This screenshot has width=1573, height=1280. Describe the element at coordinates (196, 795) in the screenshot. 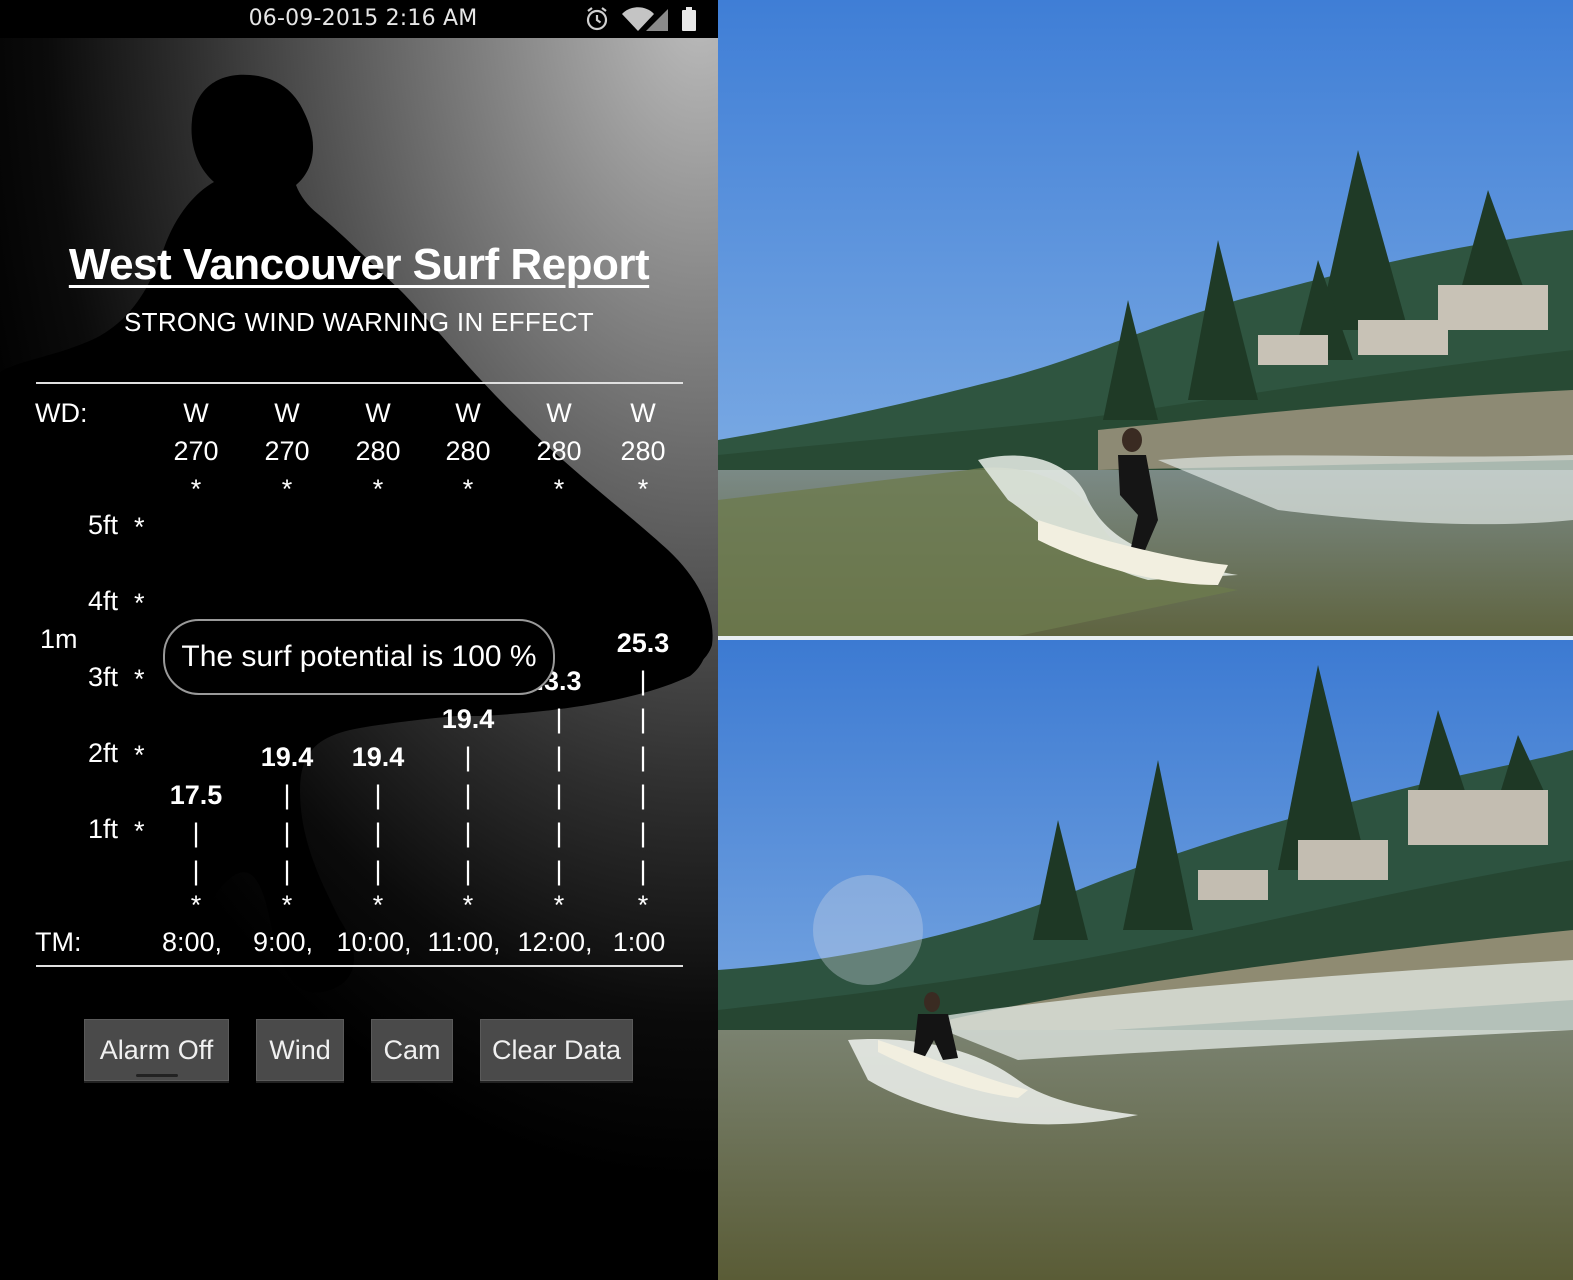

I see `bar-value-label: 17.5` at that location.